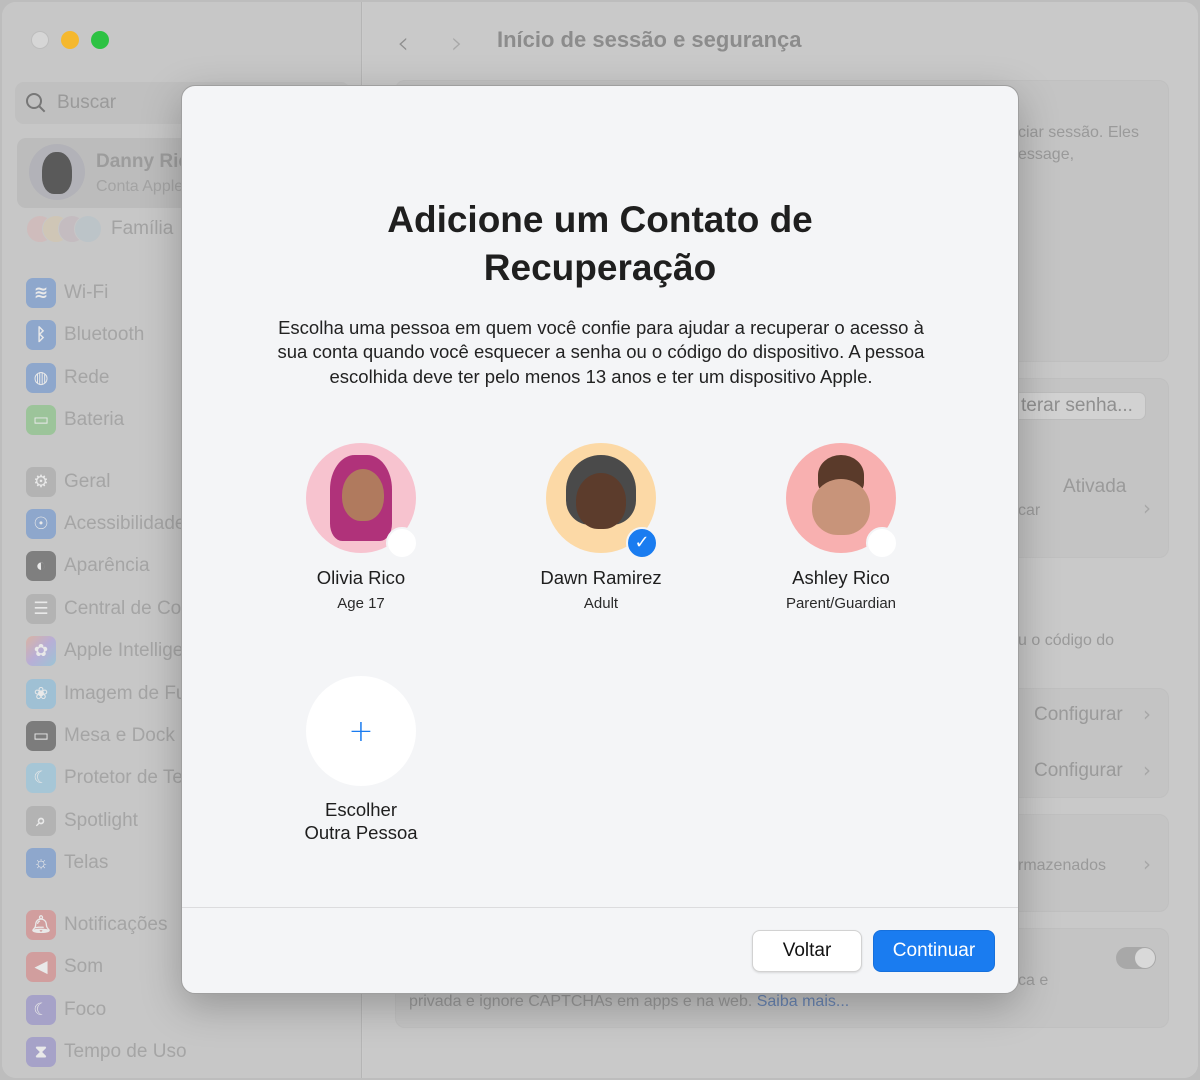 The image size is (1200, 1080). What do you see at coordinates (601, 603) in the screenshot?
I see `contact-relation: Adult` at bounding box center [601, 603].